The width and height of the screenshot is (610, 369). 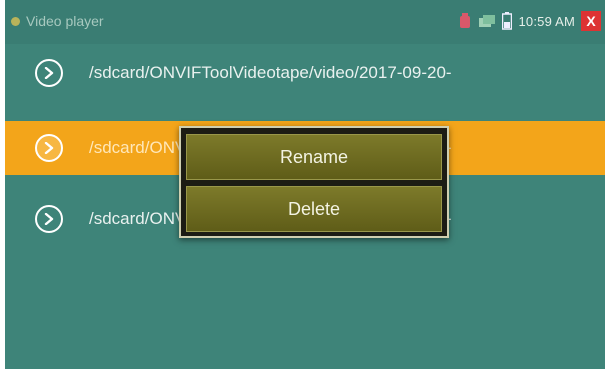 What do you see at coordinates (314, 182) in the screenshot?
I see `context-menu: Rename Delete` at bounding box center [314, 182].